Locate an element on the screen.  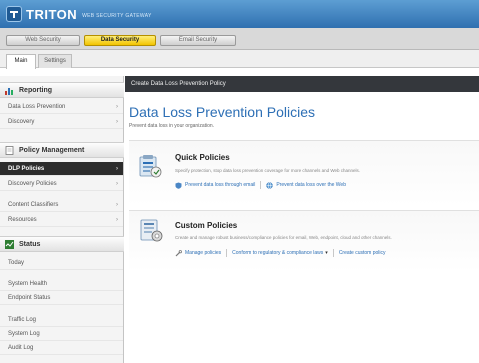
nav-system-log: System Log is located at coordinates (61, 334).